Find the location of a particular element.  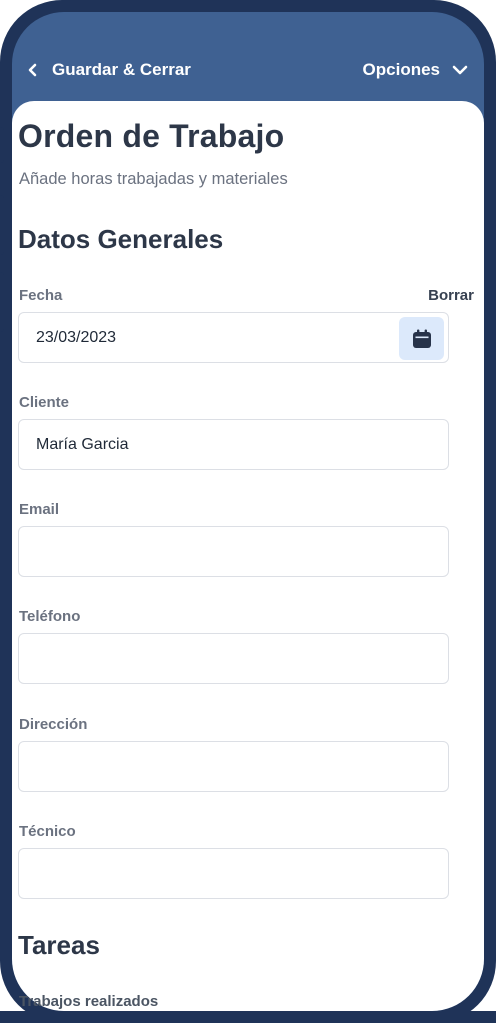

technician-label: Técnico is located at coordinates (47, 831).